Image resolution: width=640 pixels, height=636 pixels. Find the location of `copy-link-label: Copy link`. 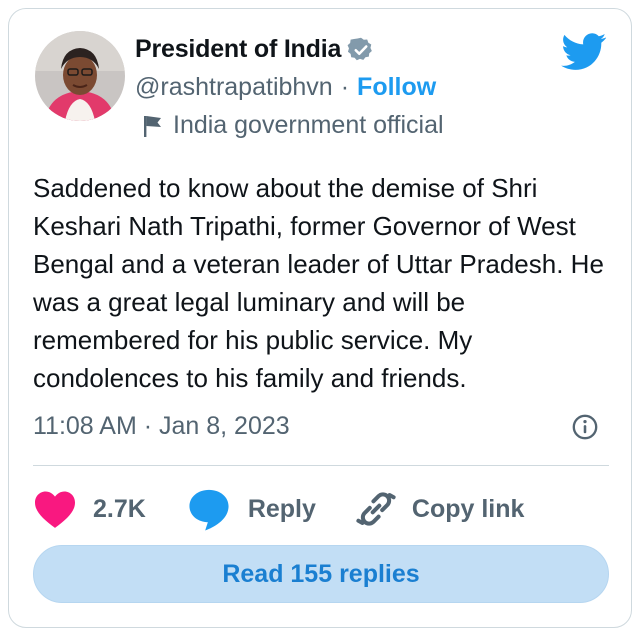

copy-link-label: Copy link is located at coordinates (468, 508).